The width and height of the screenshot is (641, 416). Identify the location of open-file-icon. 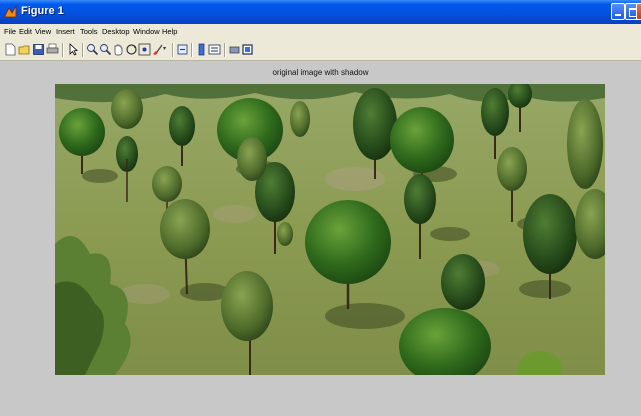
(24, 49).